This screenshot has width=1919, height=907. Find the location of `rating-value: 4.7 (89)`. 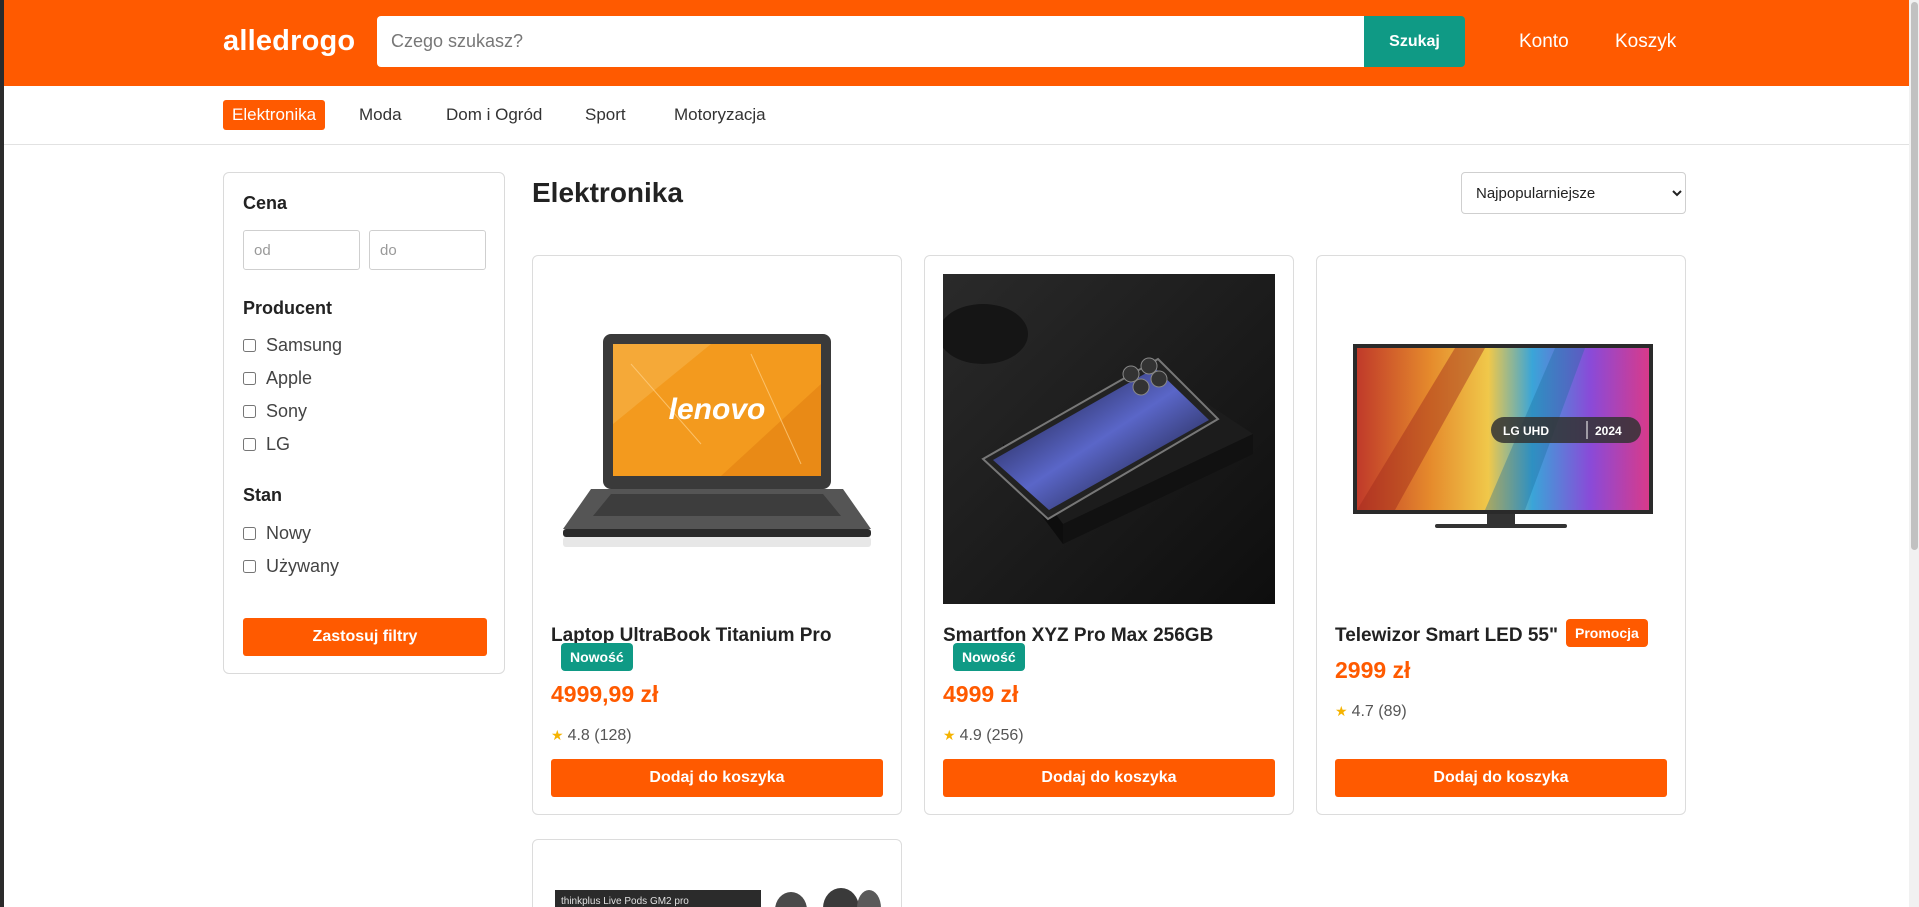

rating-value: 4.7 (89) is located at coordinates (1379, 711).